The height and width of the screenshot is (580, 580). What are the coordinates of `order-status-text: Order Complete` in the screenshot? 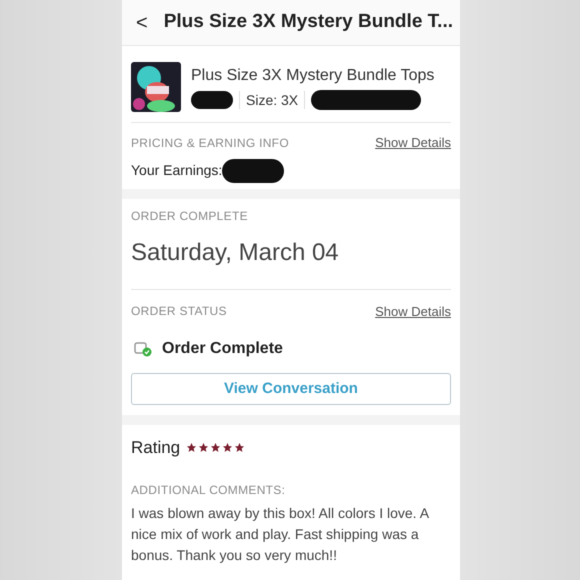 It's located at (222, 349).